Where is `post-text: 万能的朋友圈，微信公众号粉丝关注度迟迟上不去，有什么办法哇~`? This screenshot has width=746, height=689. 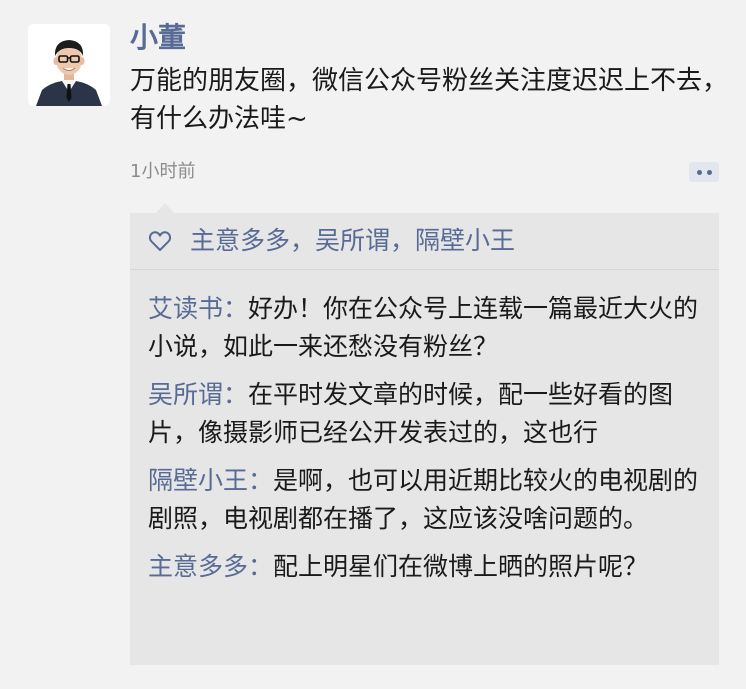
post-text: 万能的朋友圈，微信公众号粉丝关注度迟迟上不去，有什么办法哇~ is located at coordinates (429, 100).